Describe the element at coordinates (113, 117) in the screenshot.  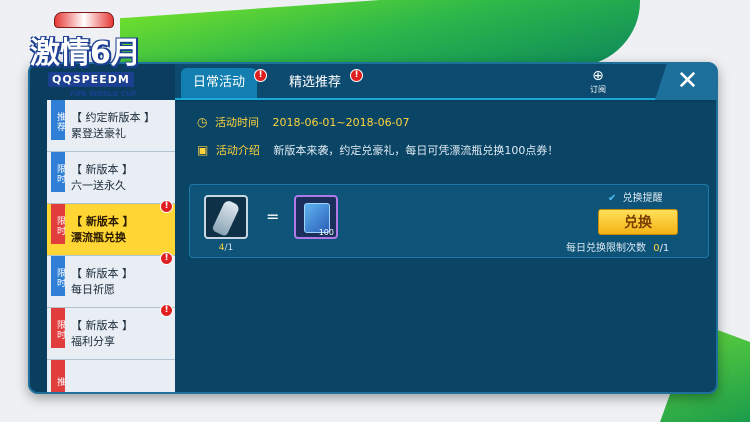
I see `sidebar-item-version: 【 约定新版本 】` at that location.